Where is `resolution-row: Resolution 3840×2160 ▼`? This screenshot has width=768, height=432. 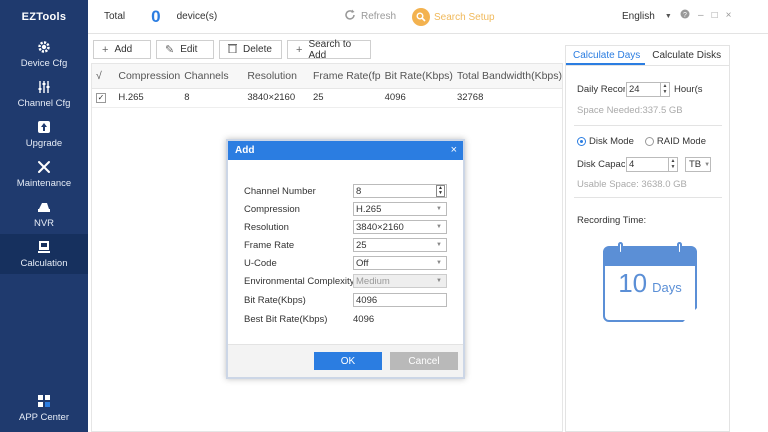
resolution-row: Resolution 3840×2160 ▼ is located at coordinates (345, 227).